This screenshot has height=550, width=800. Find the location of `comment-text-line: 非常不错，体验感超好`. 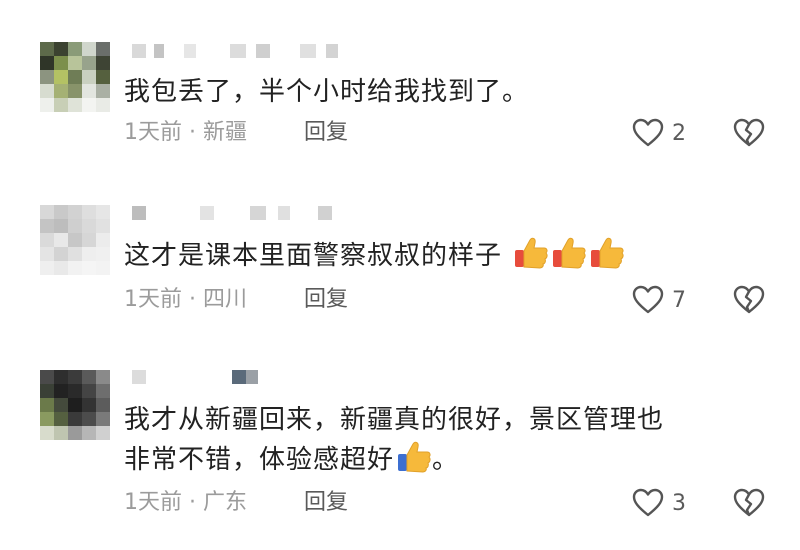

comment-text-line: 非常不错，体验感超好 is located at coordinates (259, 460).